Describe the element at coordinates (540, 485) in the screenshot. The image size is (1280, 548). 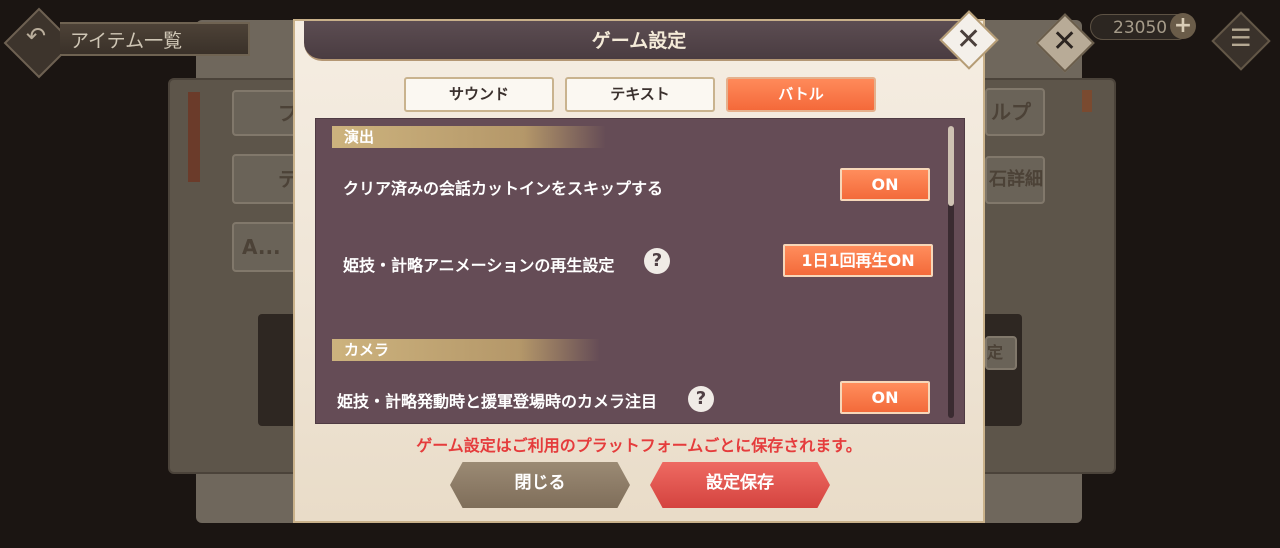
I see `close-button: 閉じる` at that location.